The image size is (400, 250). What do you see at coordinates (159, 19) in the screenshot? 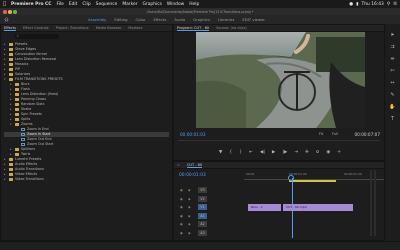
I see `workspace-tab-effects: Effects` at bounding box center [159, 19].